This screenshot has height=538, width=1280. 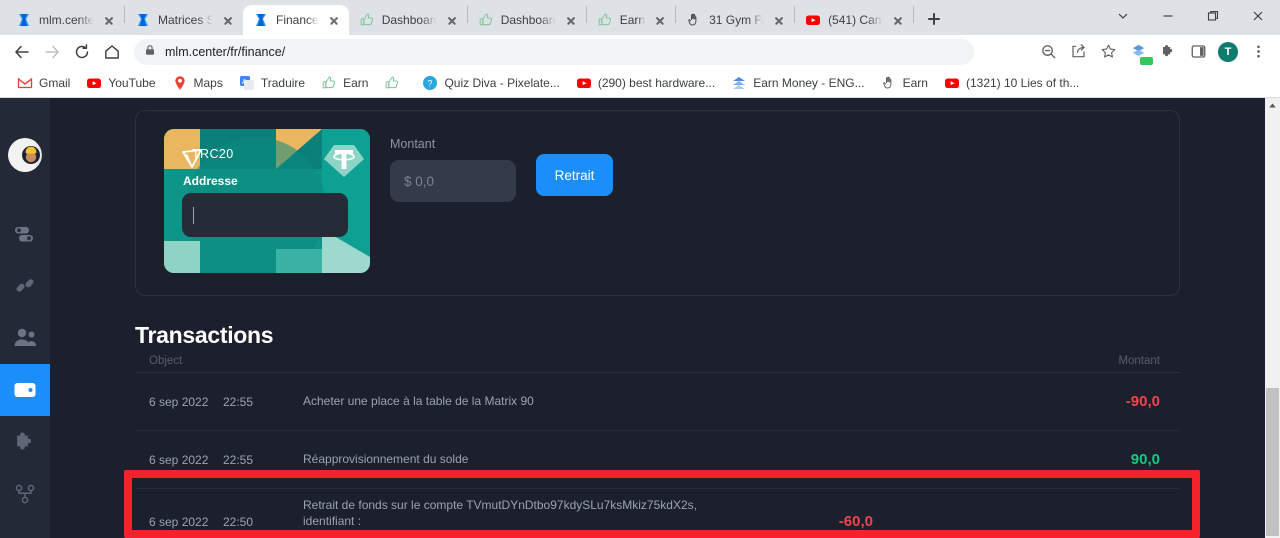 I want to click on sidebar-item-extensions, so click(x=25, y=442).